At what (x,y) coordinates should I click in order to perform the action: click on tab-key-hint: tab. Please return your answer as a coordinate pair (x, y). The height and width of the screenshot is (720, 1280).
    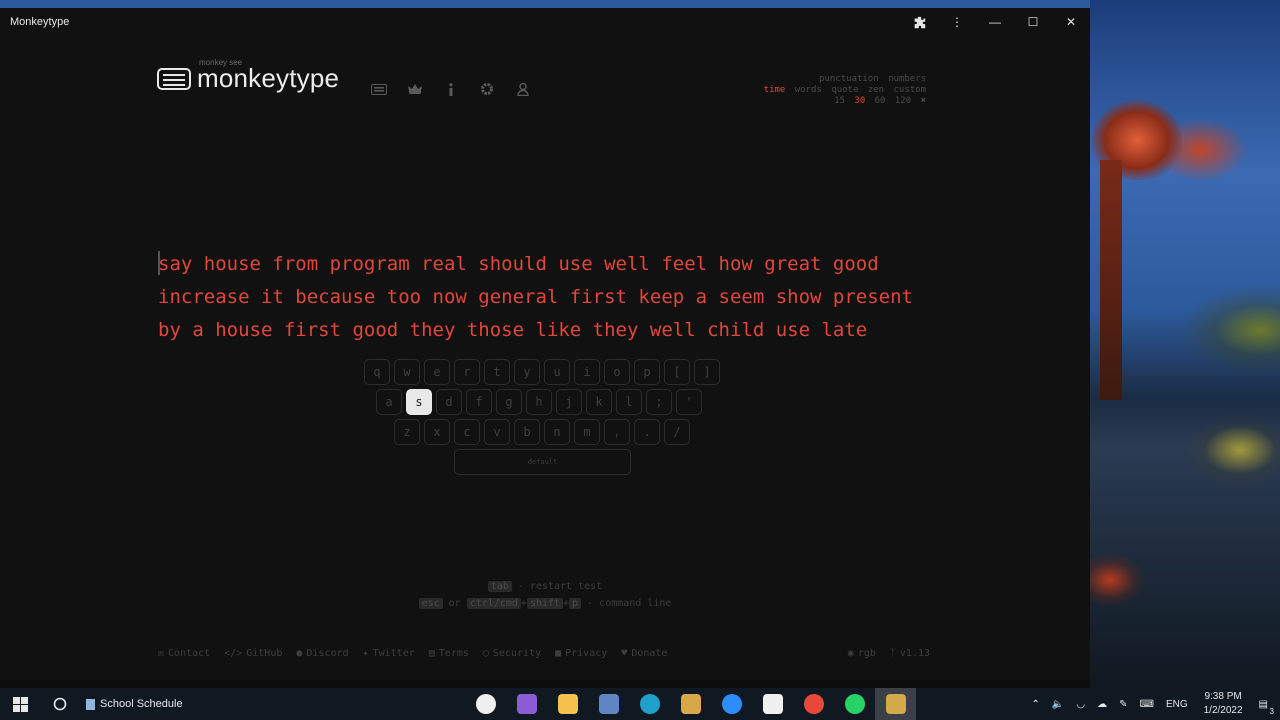
    Looking at the image, I should click on (499, 586).